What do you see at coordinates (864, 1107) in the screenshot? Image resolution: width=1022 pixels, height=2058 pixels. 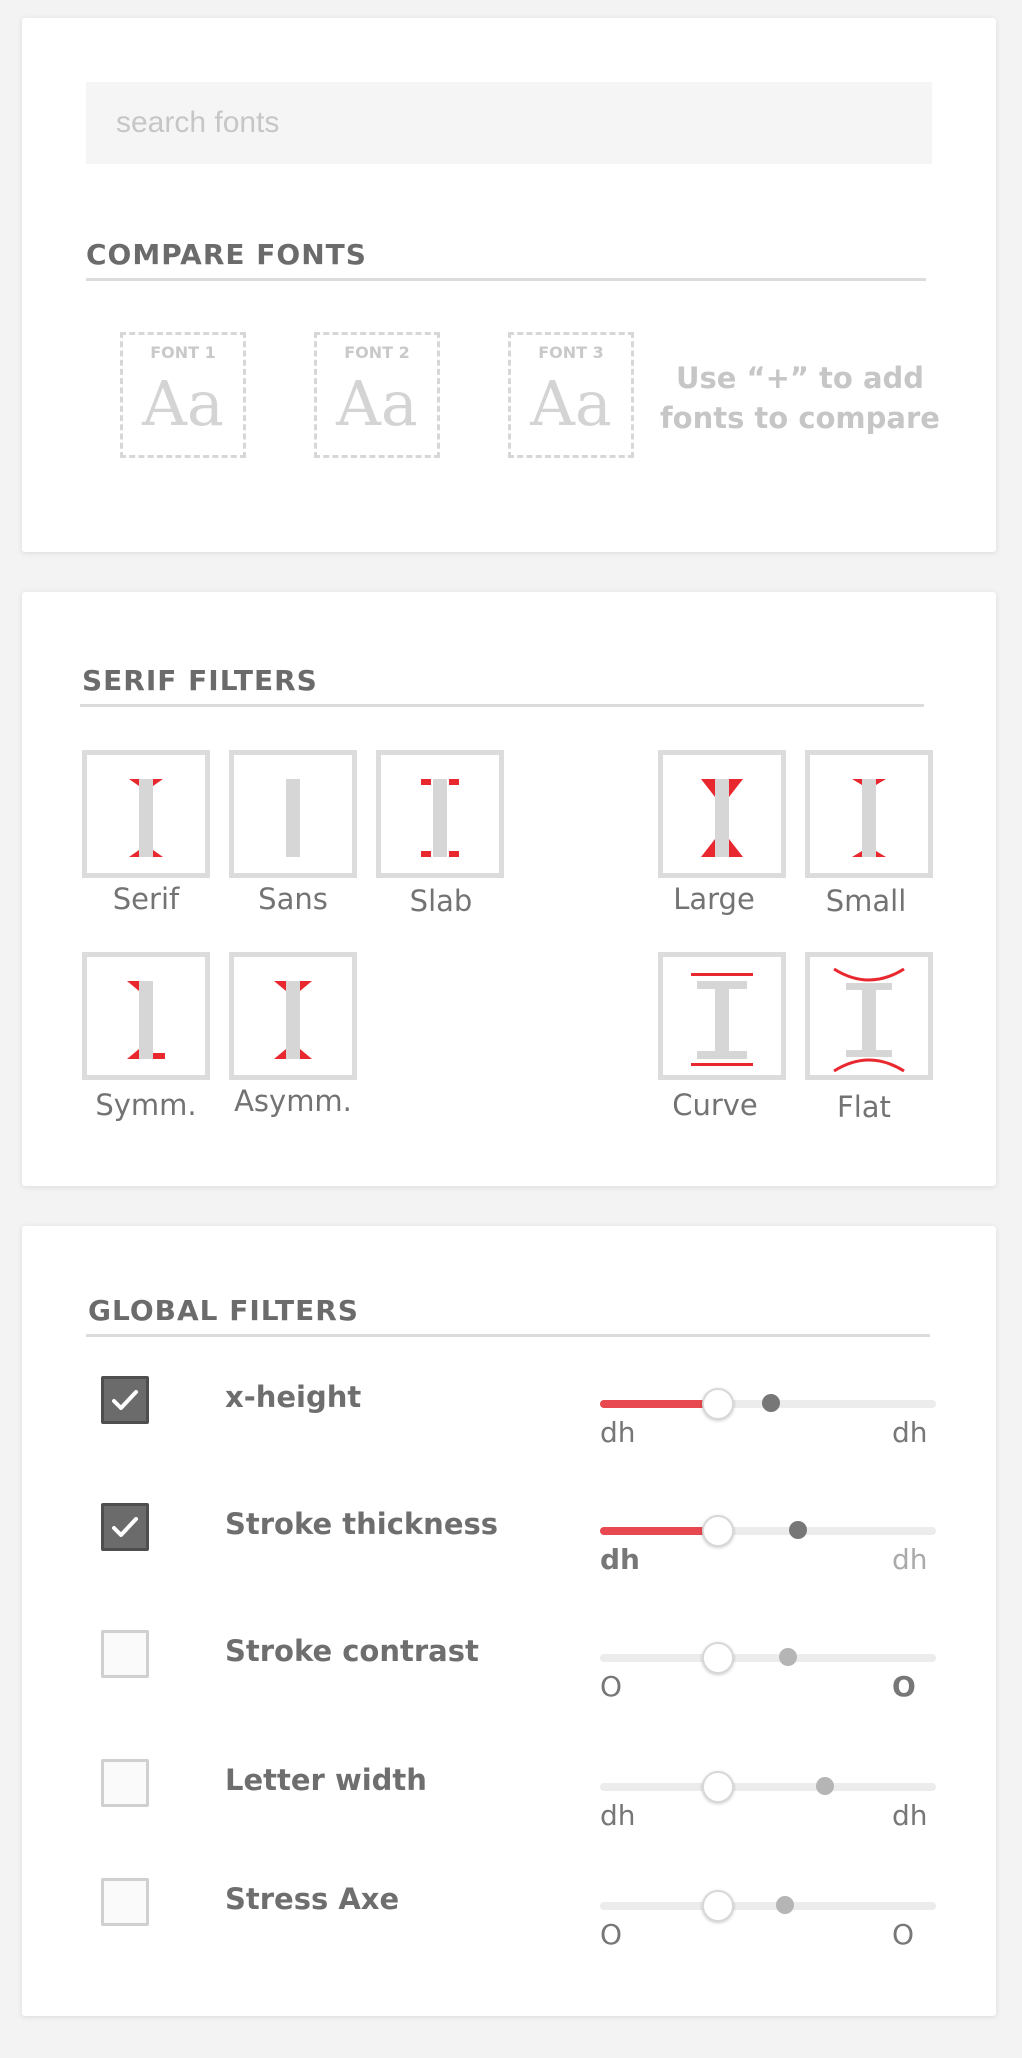 I see `filter-label-flat: Flat` at bounding box center [864, 1107].